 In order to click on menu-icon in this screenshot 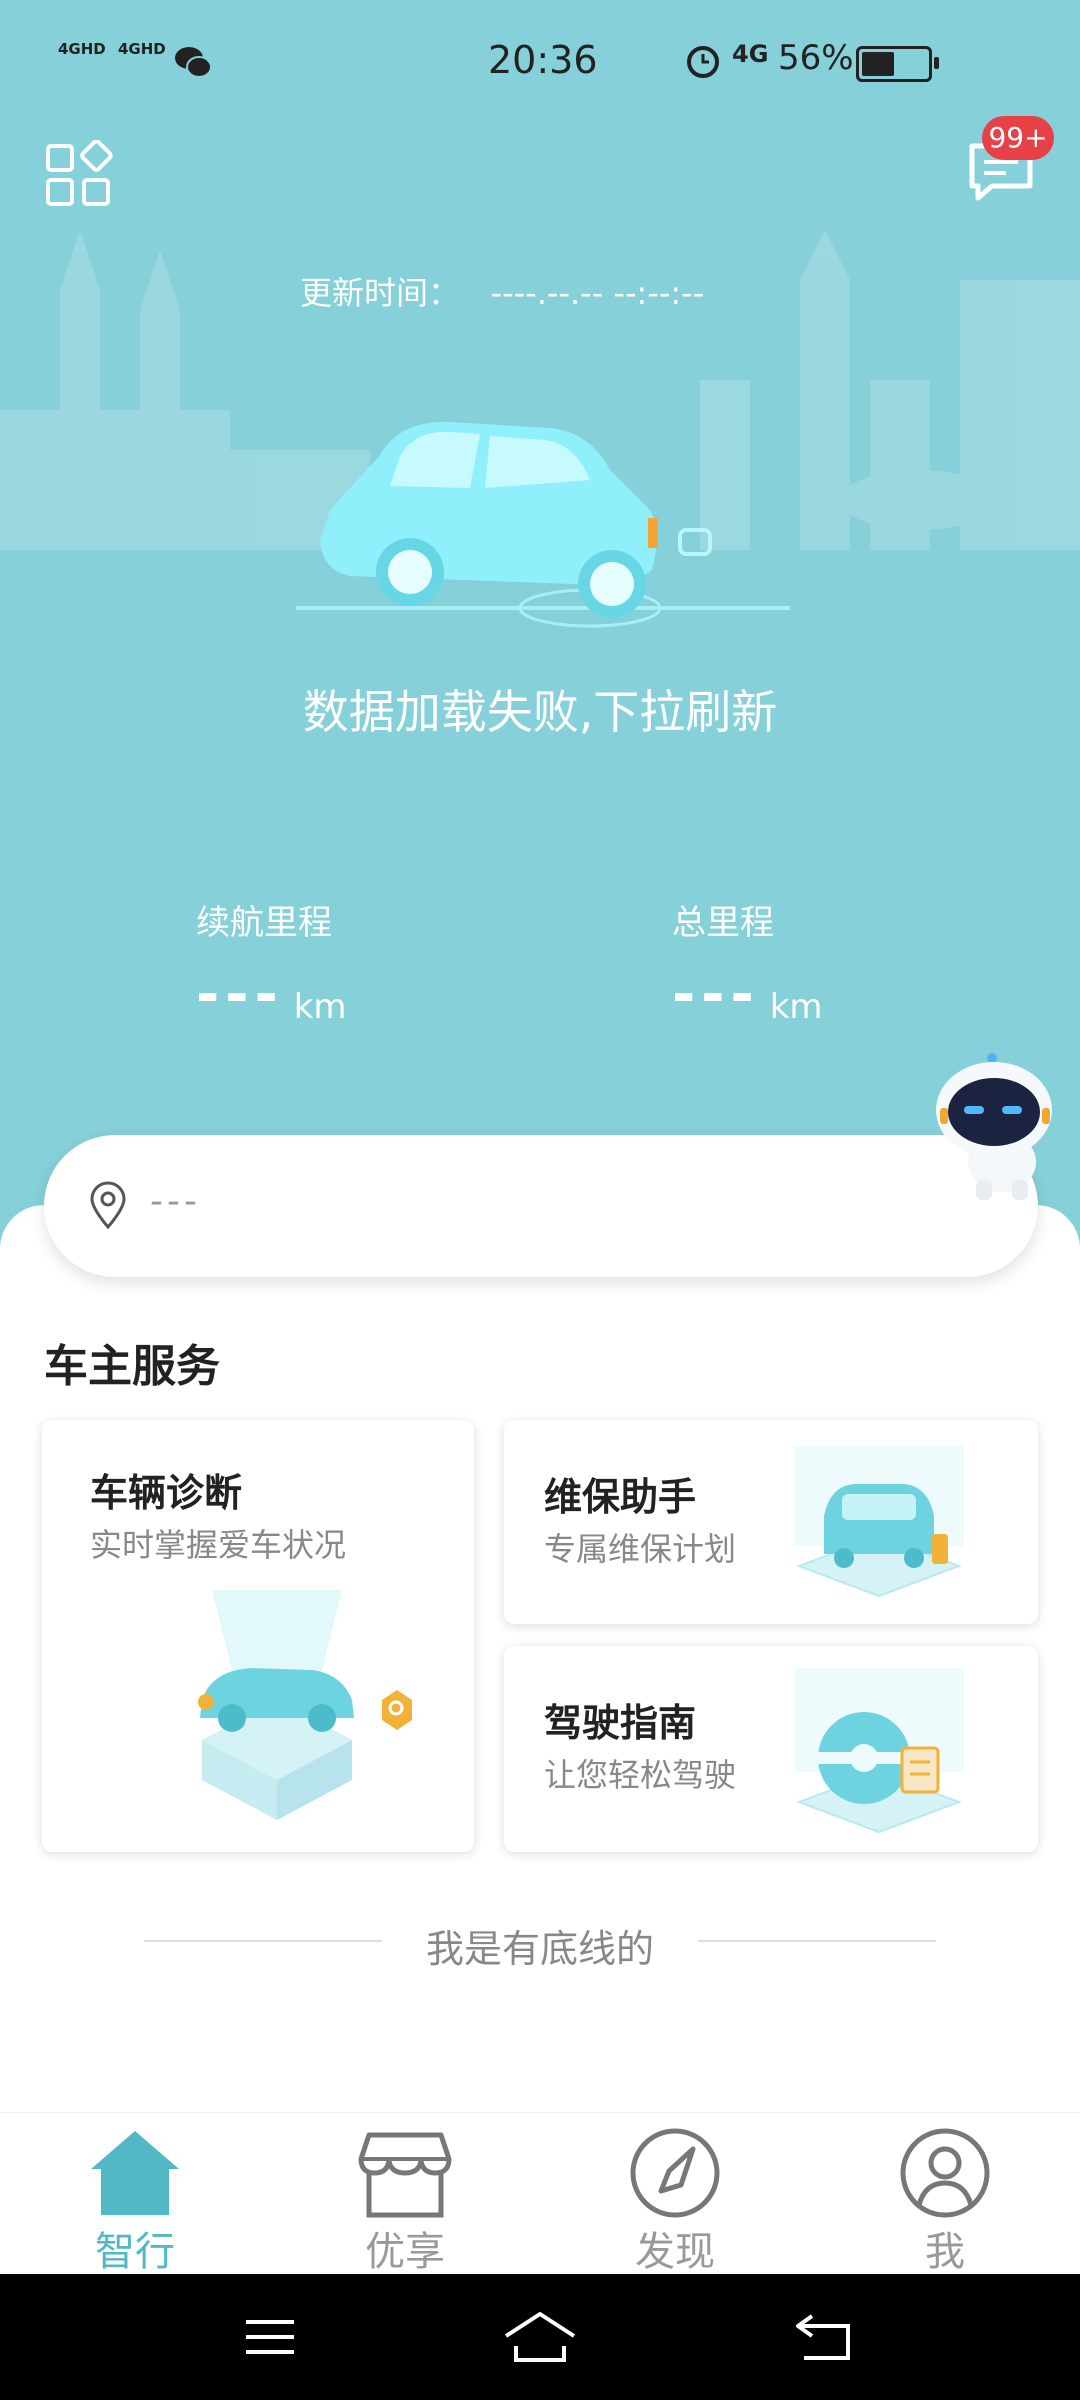, I will do `click(270, 2337)`.